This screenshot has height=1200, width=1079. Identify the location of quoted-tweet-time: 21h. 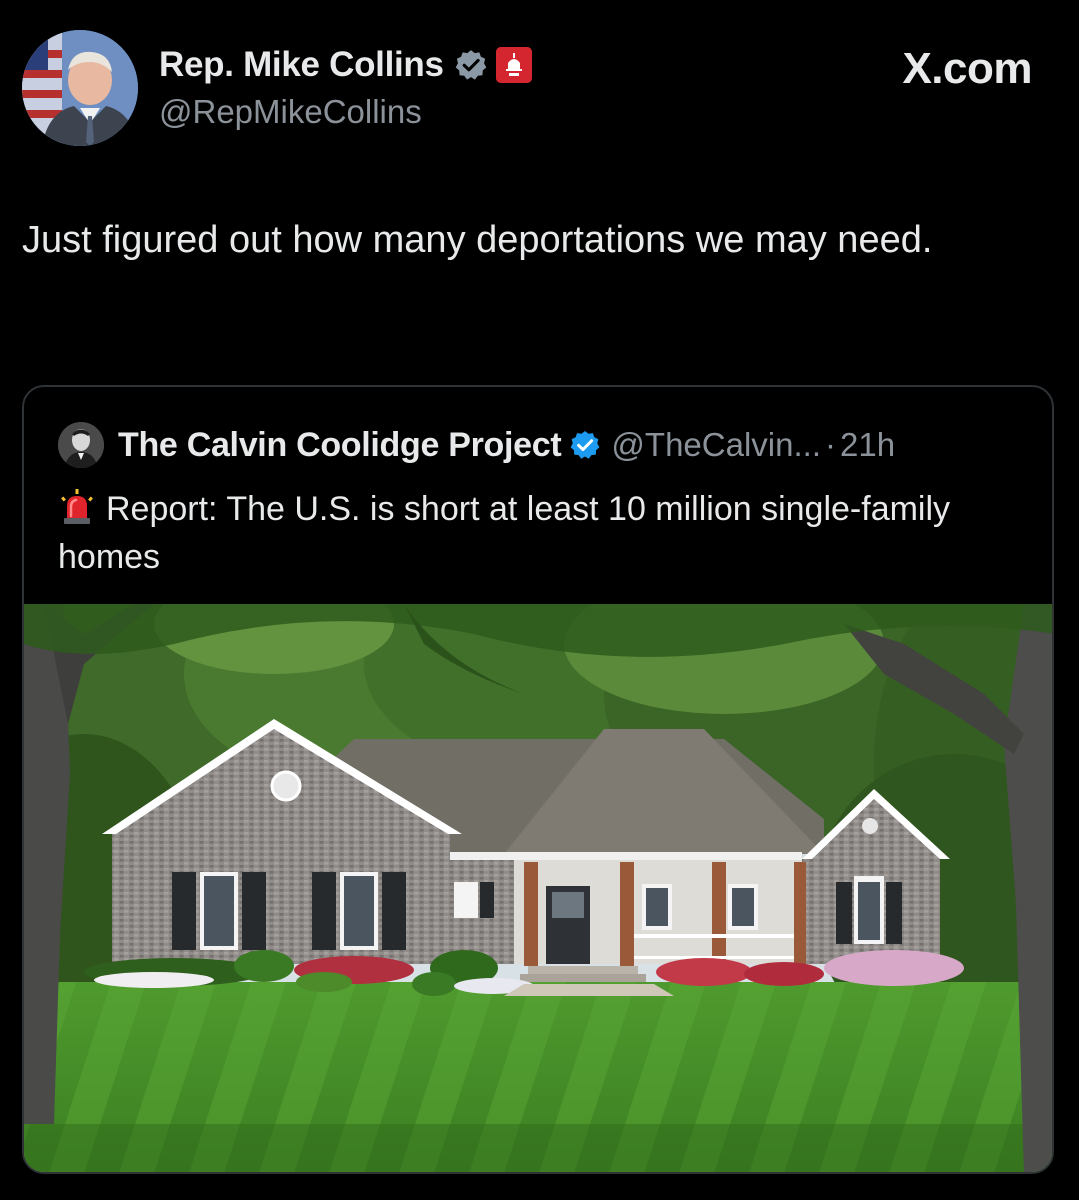
(867, 445).